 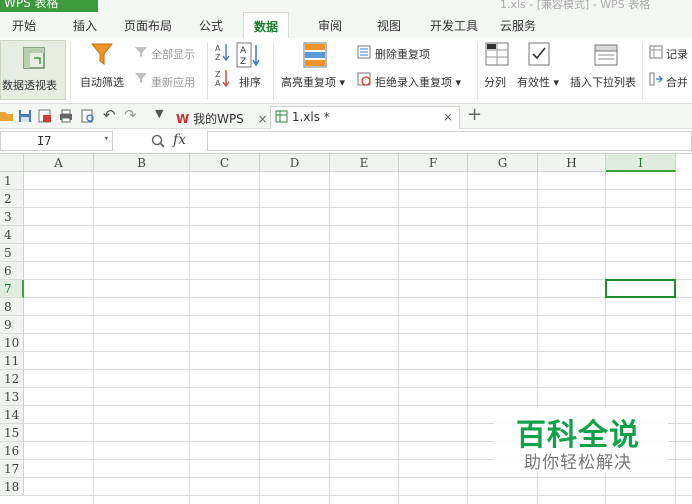 I want to click on column-header: B, so click(x=142, y=163).